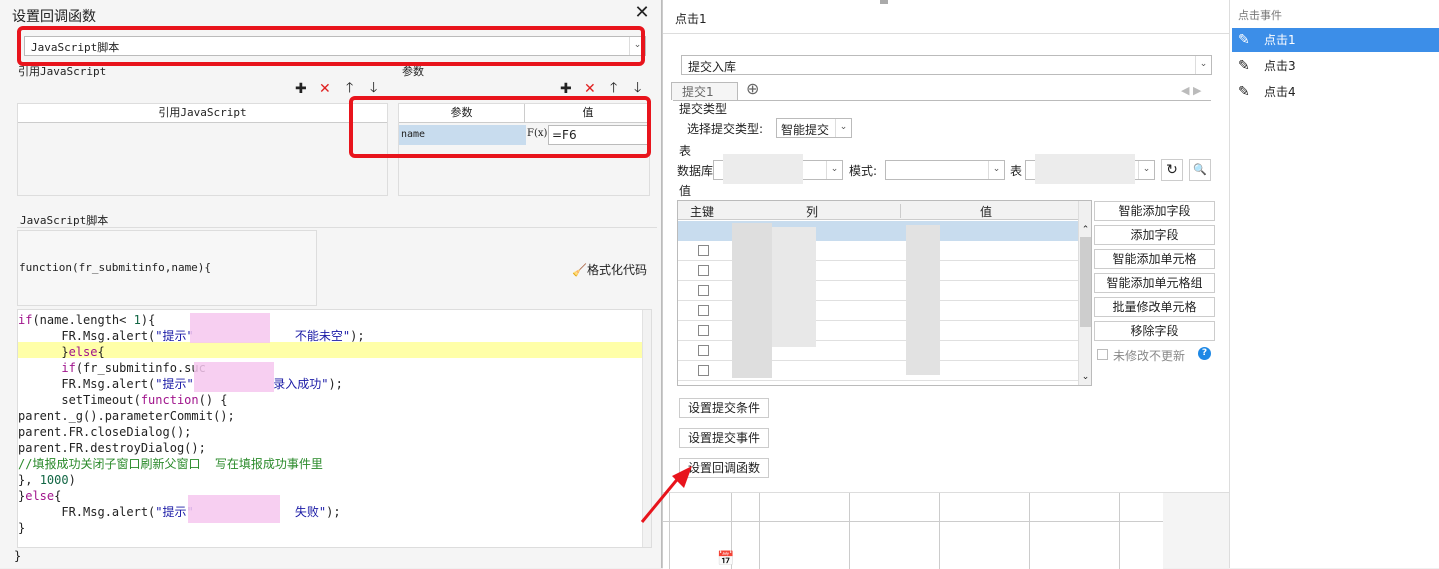 This screenshot has height=569, width=1439. What do you see at coordinates (349, 88) in the screenshot?
I see `move-up-icon: 🡑` at bounding box center [349, 88].